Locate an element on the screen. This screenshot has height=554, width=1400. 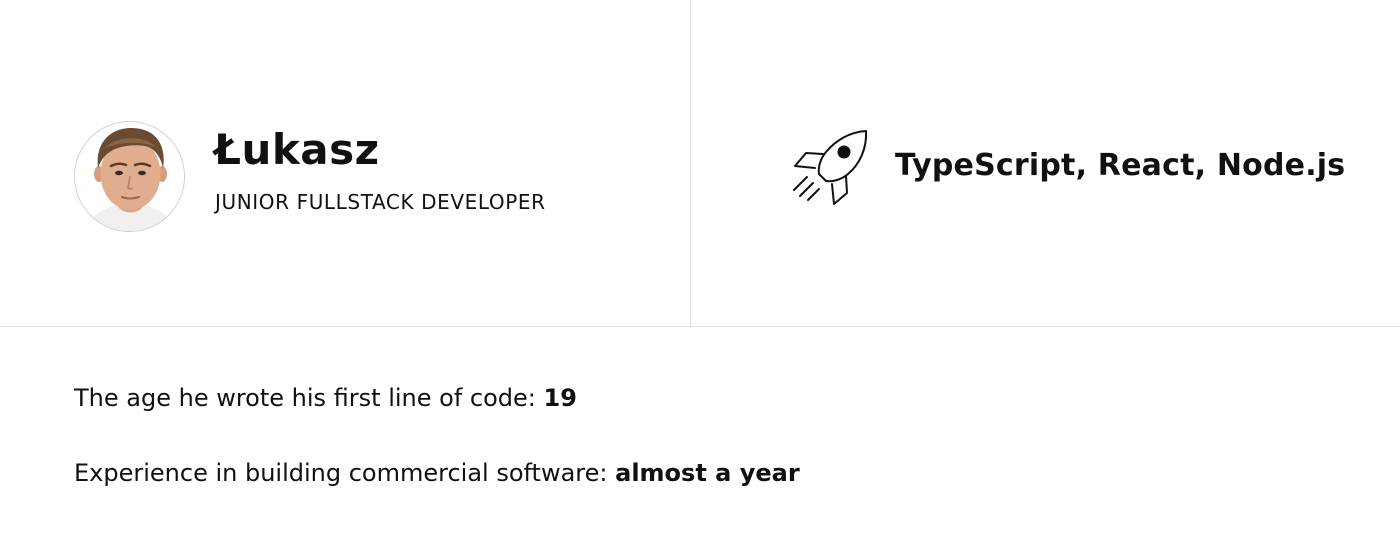
profile-role: JUNIOR FULLSTACK DEVELOPER is located at coordinates (380, 202).